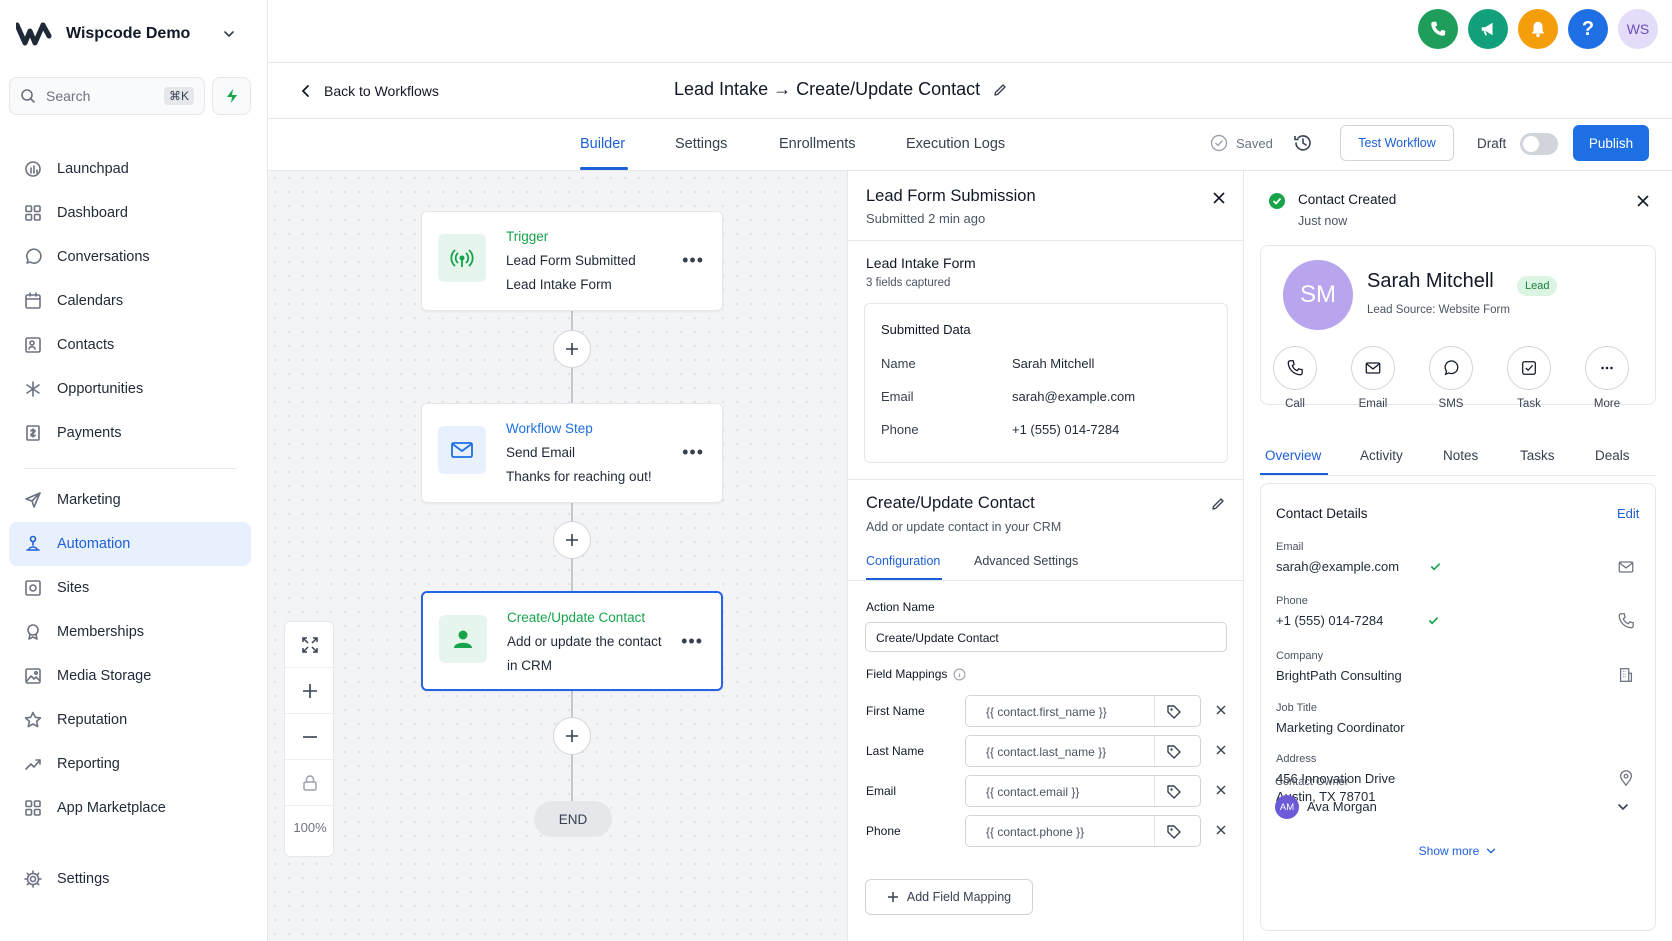 The height and width of the screenshot is (941, 1672). What do you see at coordinates (130, 879) in the screenshot?
I see `sidebar-item-settings: Settings` at bounding box center [130, 879].